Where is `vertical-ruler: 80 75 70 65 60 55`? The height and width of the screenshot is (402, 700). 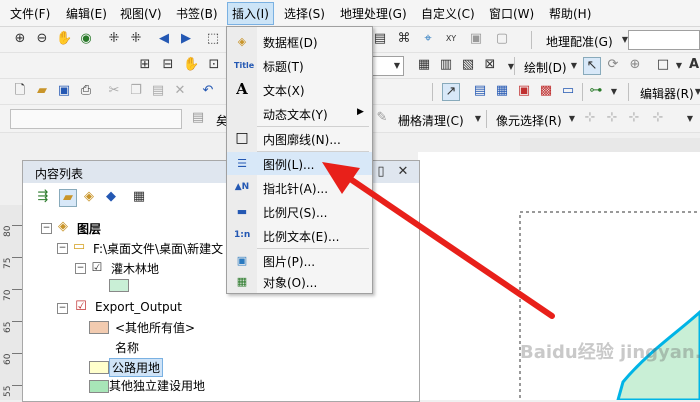 vertical-ruler: 80 75 70 65 60 55 is located at coordinates (11, 302).